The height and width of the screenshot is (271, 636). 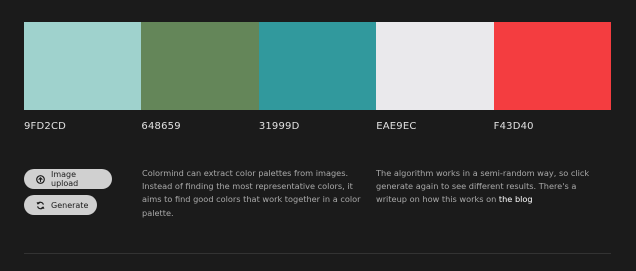 What do you see at coordinates (65, 179) in the screenshot?
I see `image-upload-label: Image upload` at bounding box center [65, 179].